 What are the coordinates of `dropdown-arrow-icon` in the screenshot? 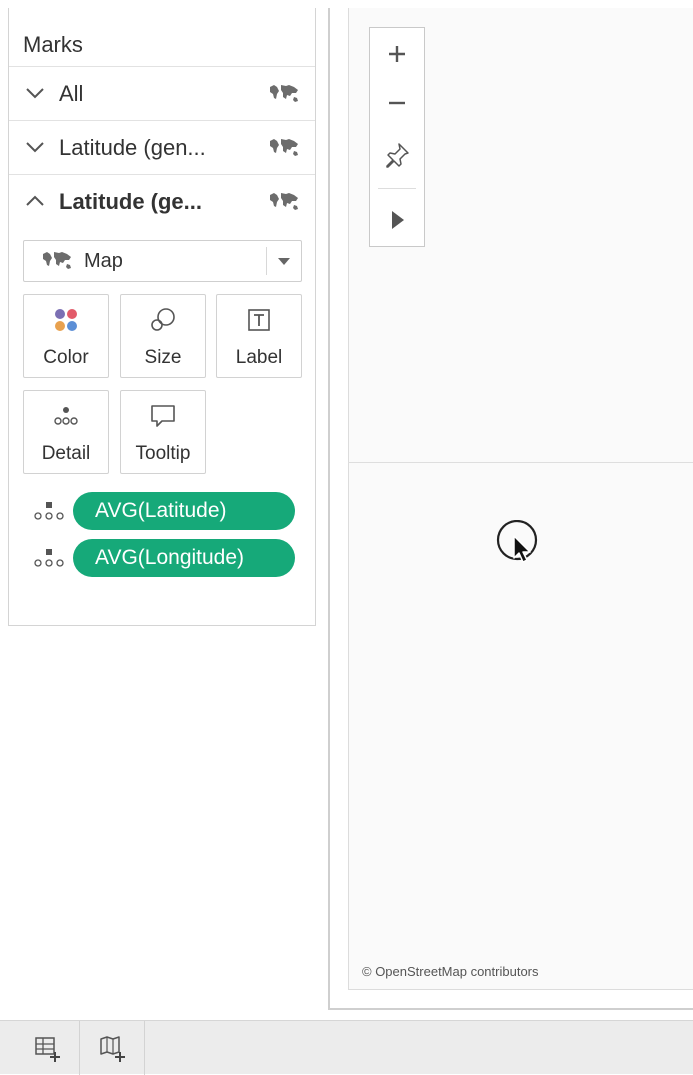 It's located at (284, 261).